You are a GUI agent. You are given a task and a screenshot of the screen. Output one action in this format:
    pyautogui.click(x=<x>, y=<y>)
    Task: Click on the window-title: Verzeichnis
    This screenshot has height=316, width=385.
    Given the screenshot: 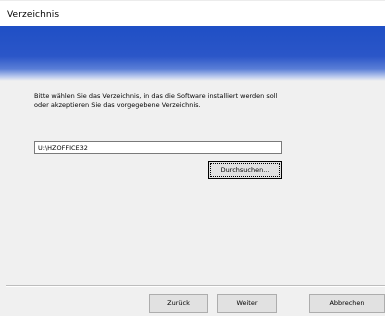 What is the action you would take?
    pyautogui.click(x=33, y=15)
    